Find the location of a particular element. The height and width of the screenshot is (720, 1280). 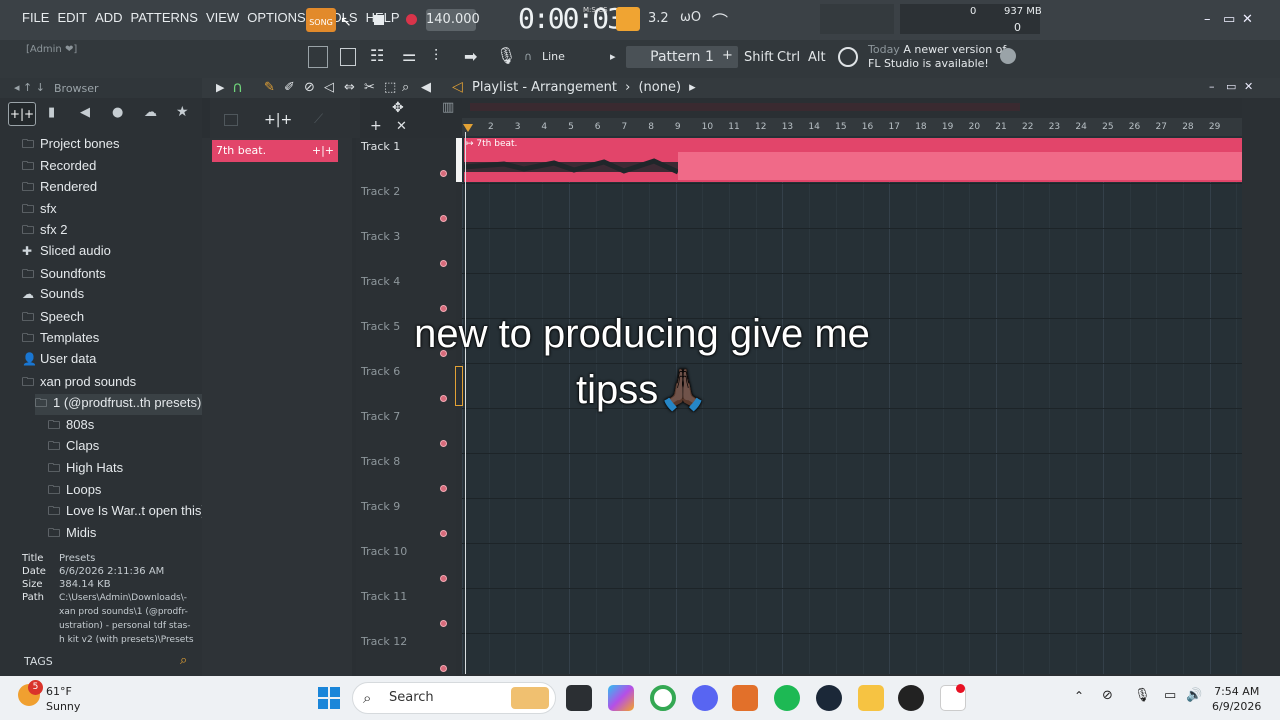

loop-record-icon: ⌒ is located at coordinates (720, 20).